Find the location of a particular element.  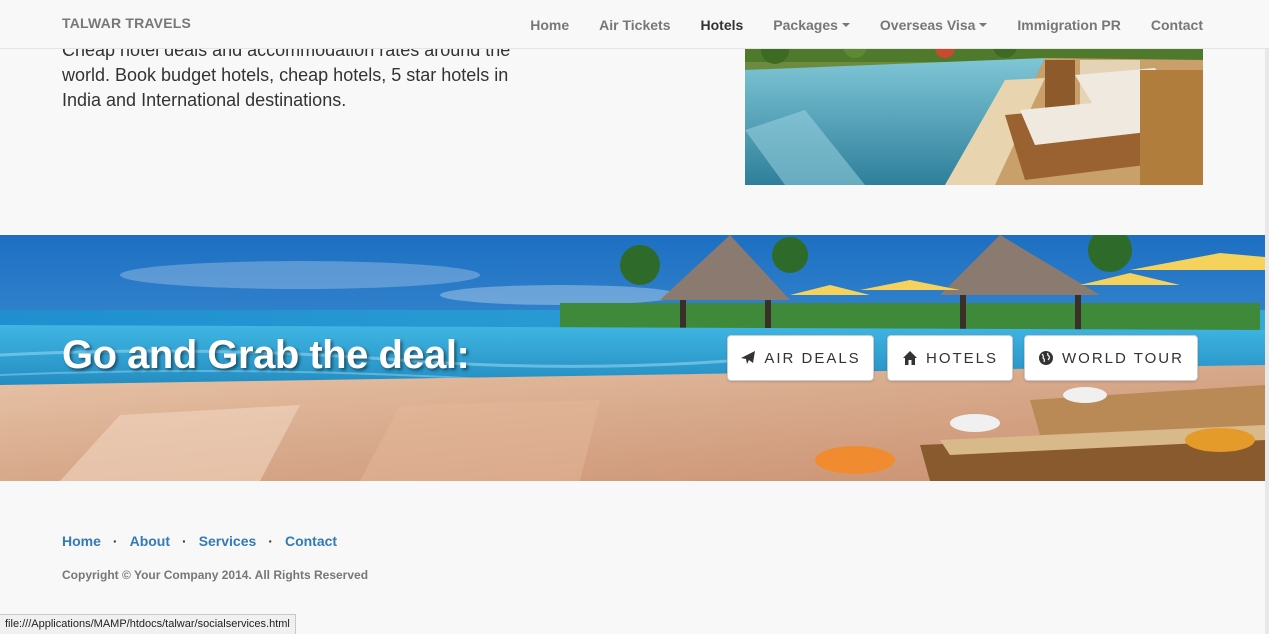

nav-item-label: Home is located at coordinates (550, 24).